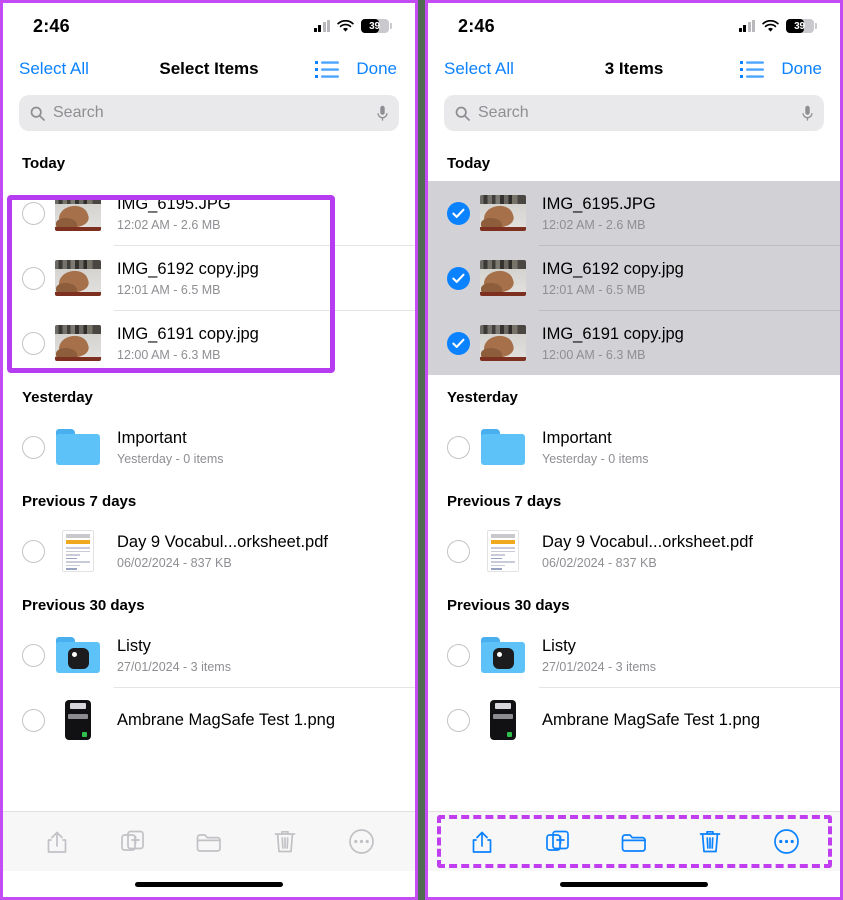 The width and height of the screenshot is (843, 900). I want to click on home-indicator-right, so click(634, 884).